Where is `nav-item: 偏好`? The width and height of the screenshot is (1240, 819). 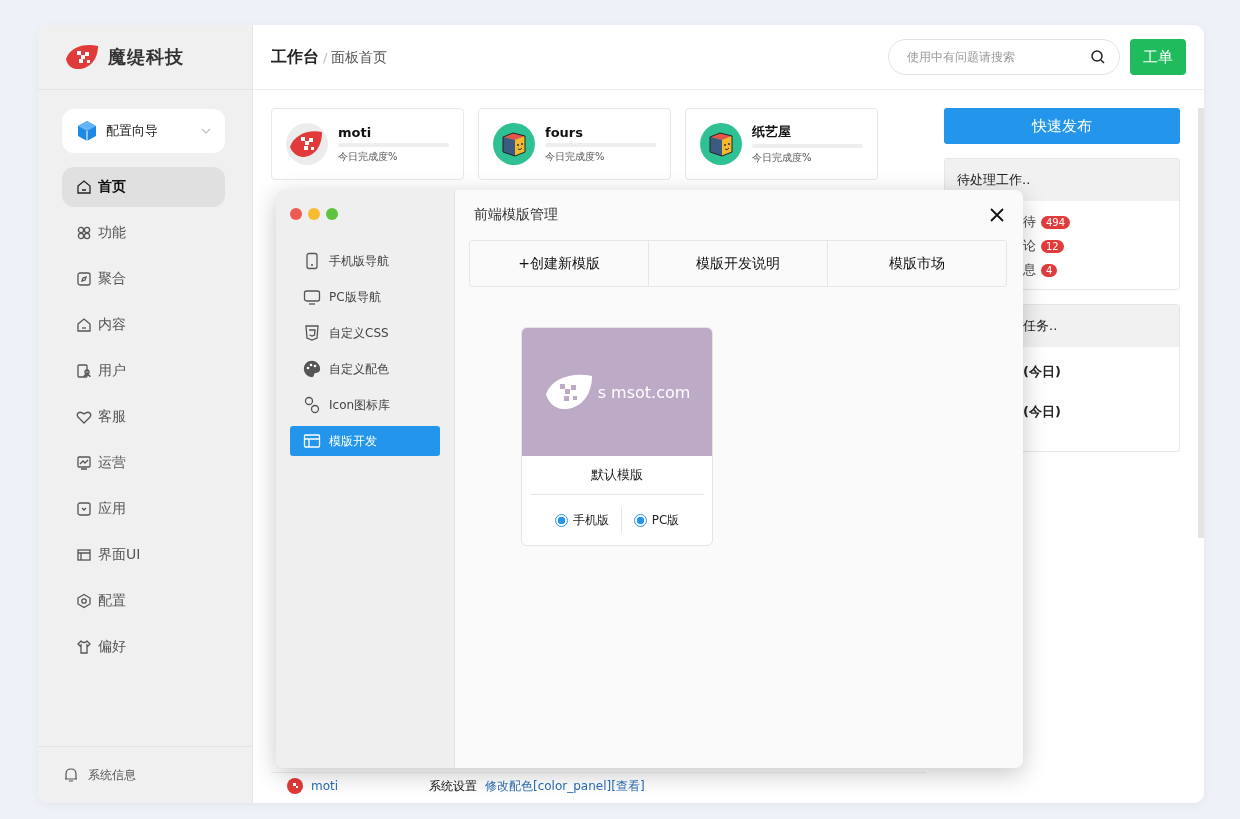 nav-item: 偏好 is located at coordinates (143, 647).